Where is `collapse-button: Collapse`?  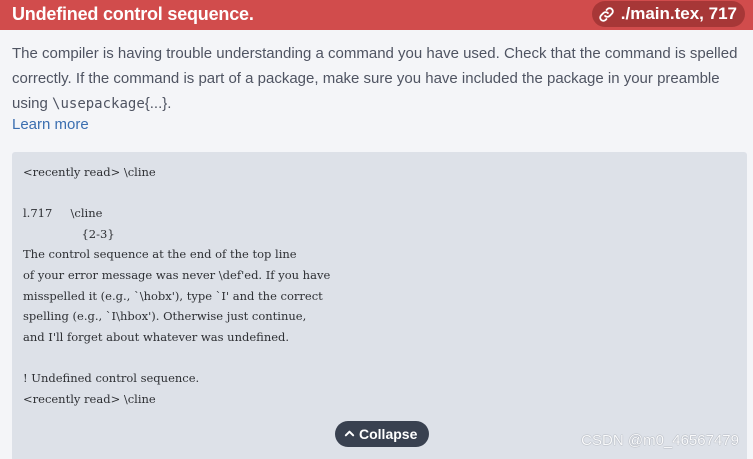
collapse-button: Collapse is located at coordinates (382, 434).